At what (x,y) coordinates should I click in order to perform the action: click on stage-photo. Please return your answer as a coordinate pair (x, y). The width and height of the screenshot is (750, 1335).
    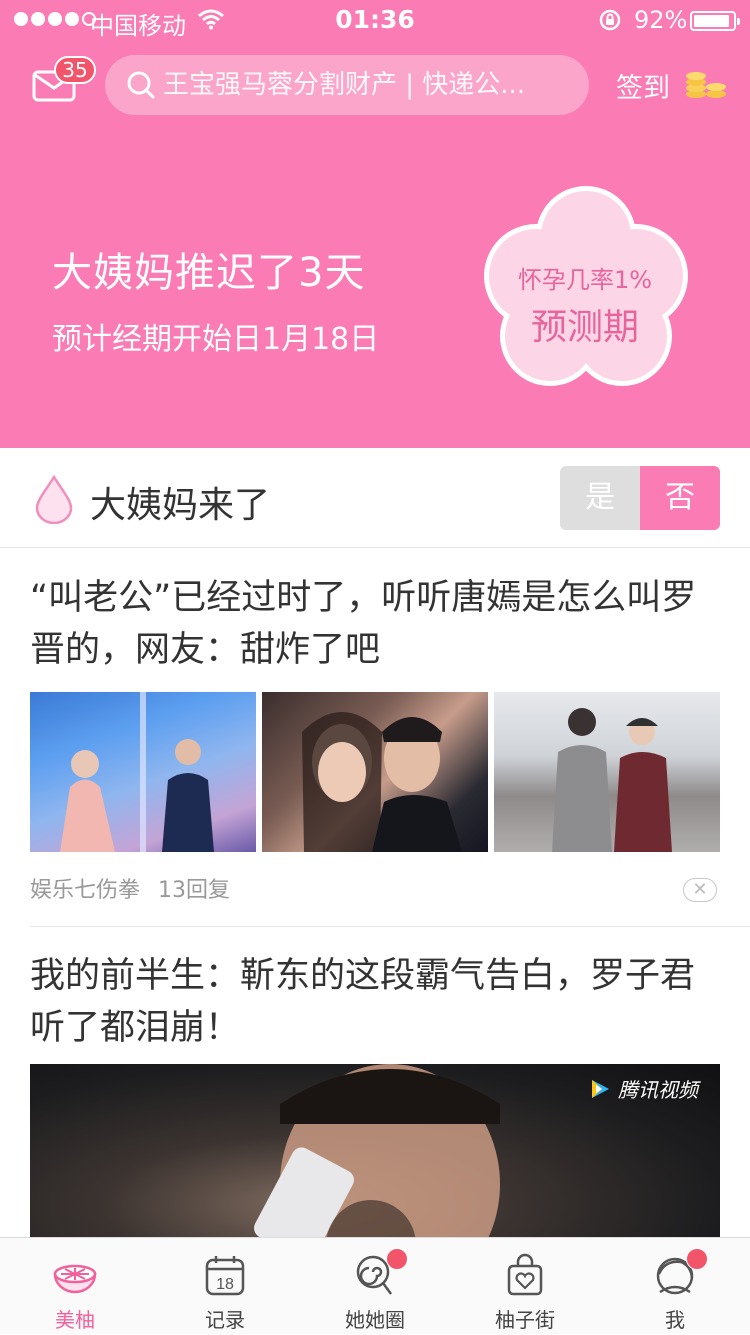
    Looking at the image, I should click on (137, 772).